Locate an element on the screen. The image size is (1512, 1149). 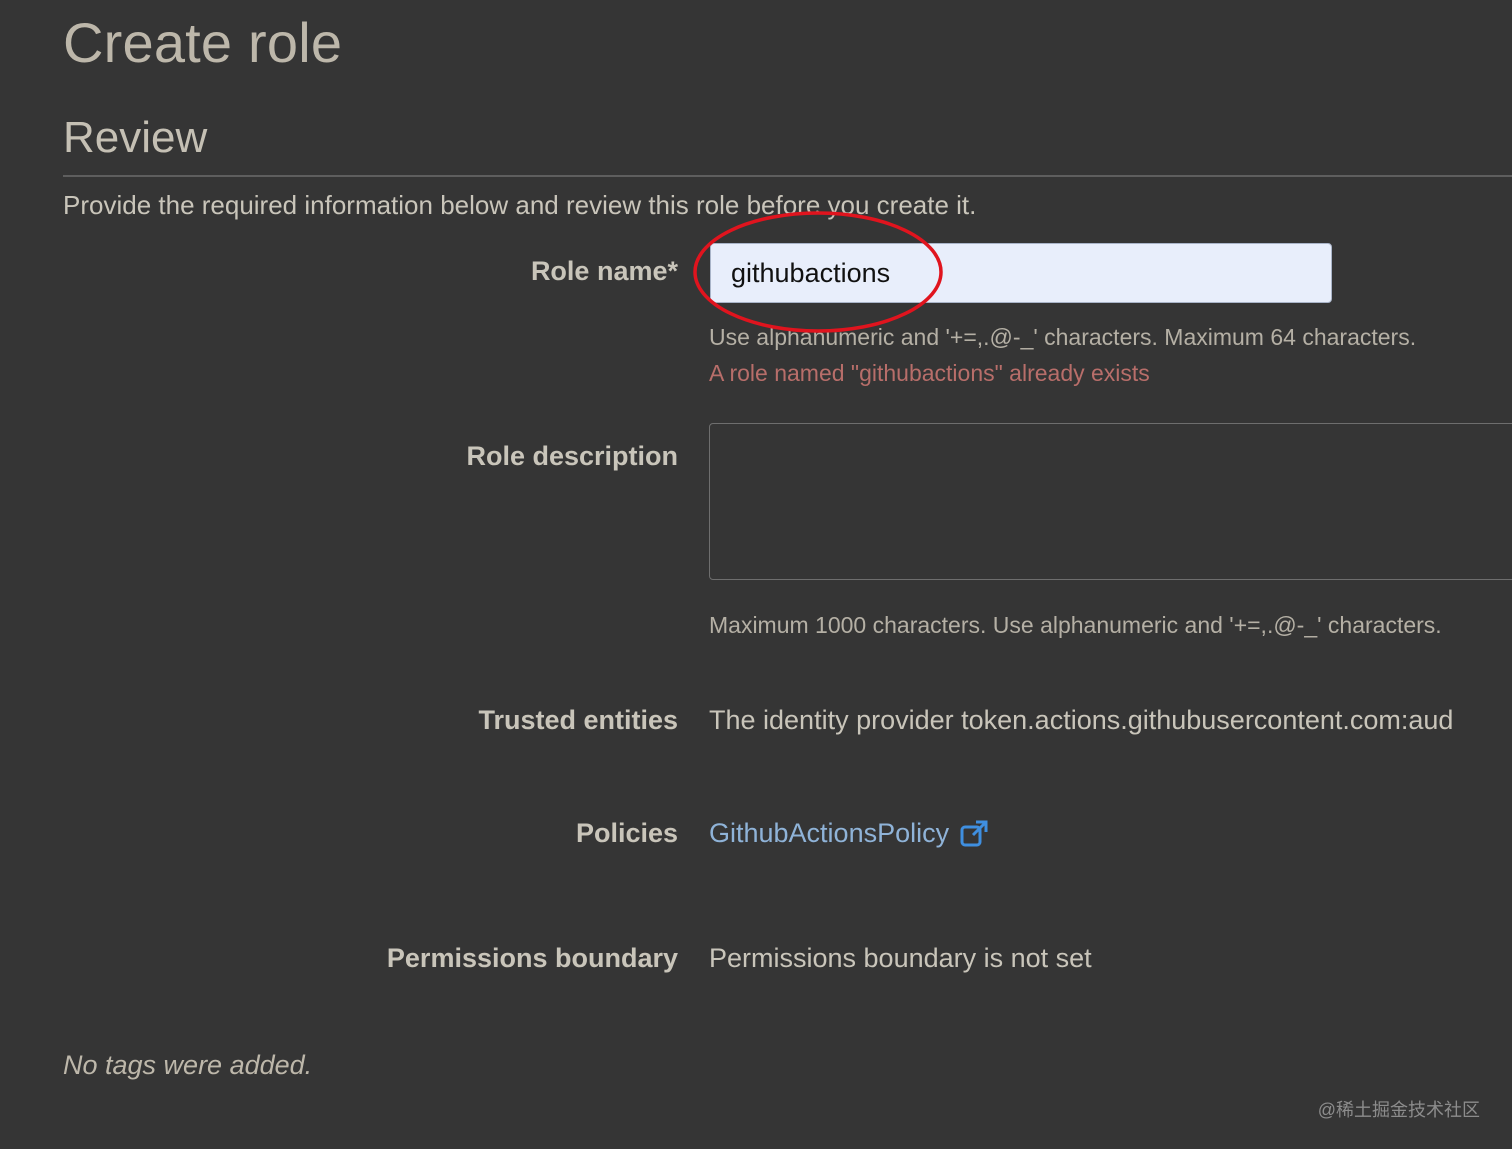
role-description-textarea is located at coordinates (1110, 501).